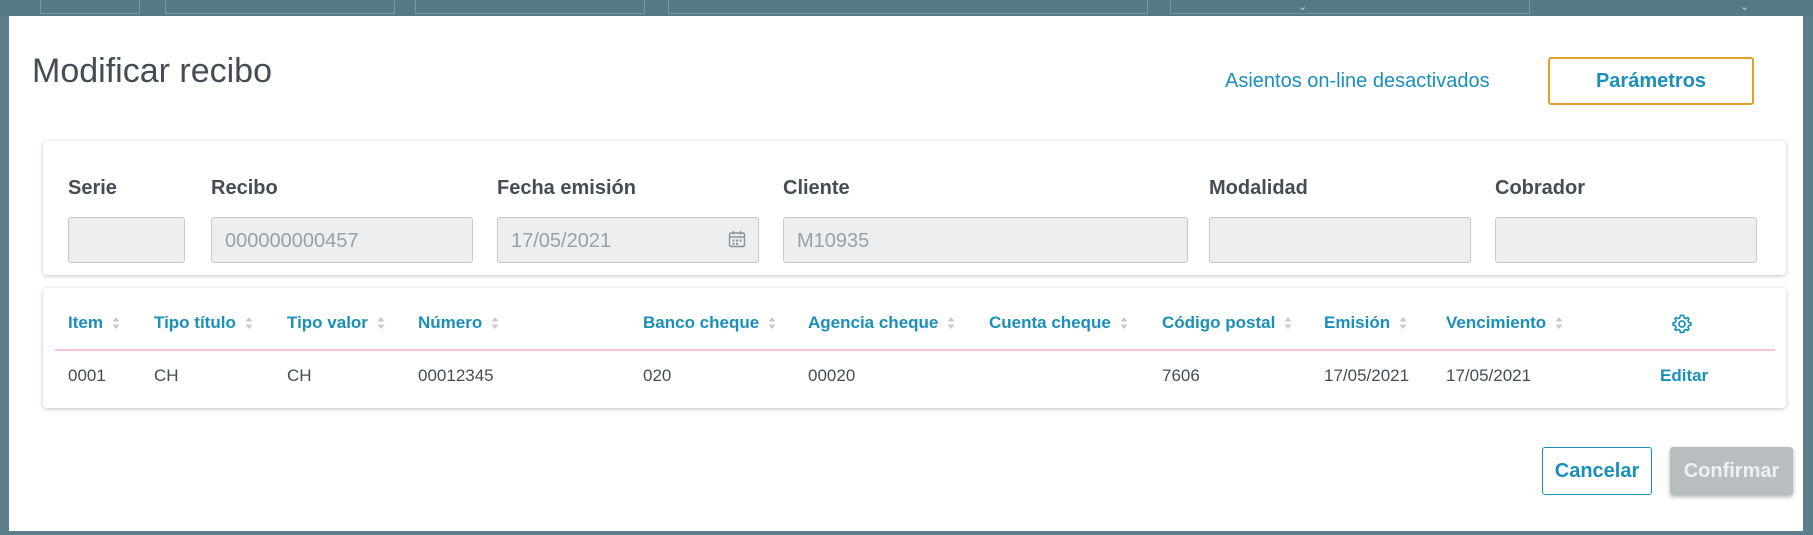 Image resolution: width=1813 pixels, height=535 pixels. What do you see at coordinates (1340, 240) in the screenshot?
I see `modalidad-field` at bounding box center [1340, 240].